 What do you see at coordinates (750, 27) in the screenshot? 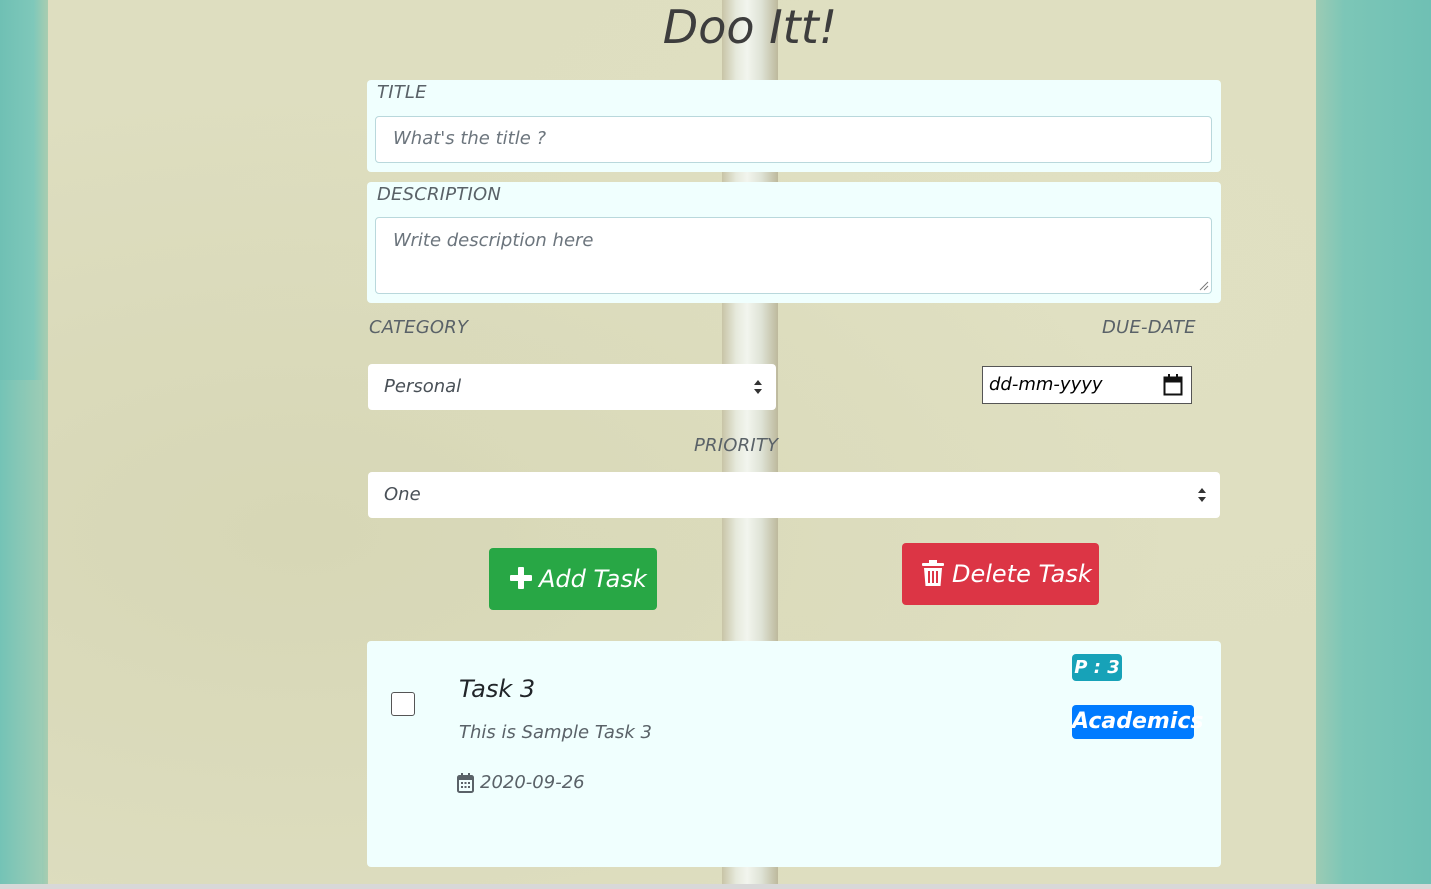
I see `app-title: Doo Itt!` at bounding box center [750, 27].